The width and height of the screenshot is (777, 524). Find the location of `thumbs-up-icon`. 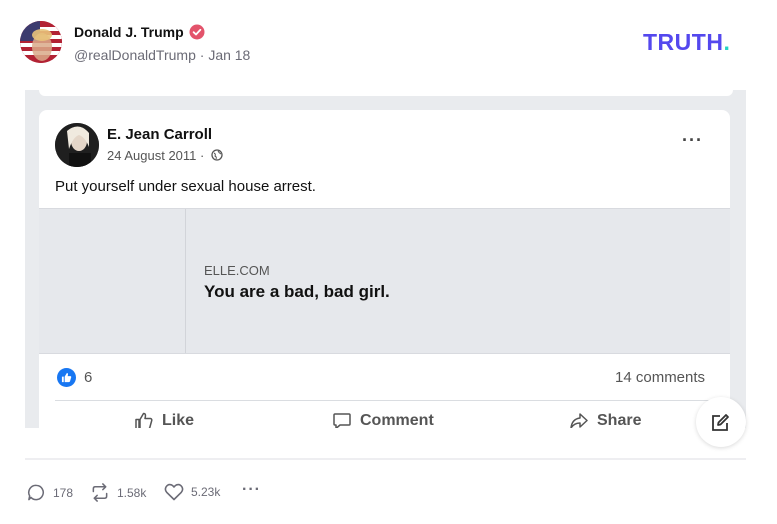

thumbs-up-icon is located at coordinates (144, 420).